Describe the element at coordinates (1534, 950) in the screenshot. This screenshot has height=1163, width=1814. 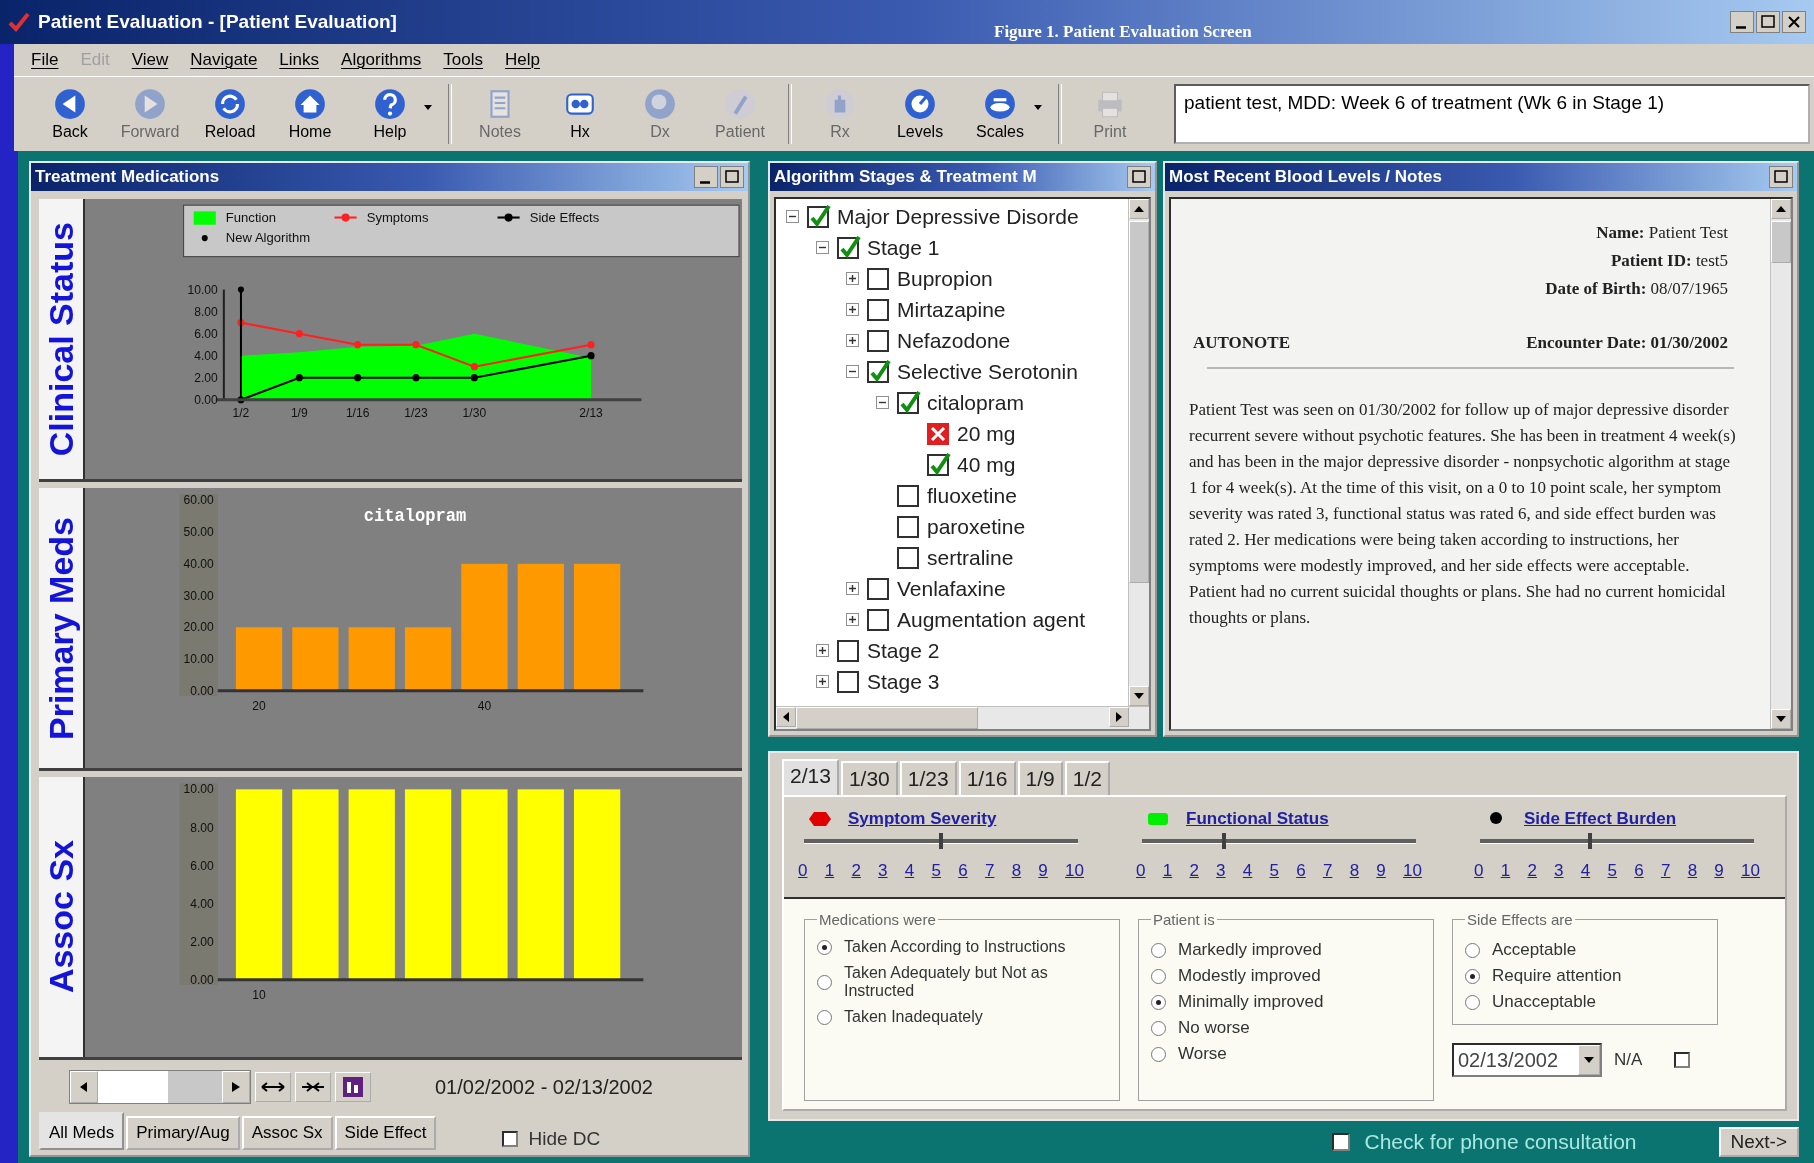
I see `option-label: Acceptable` at that location.